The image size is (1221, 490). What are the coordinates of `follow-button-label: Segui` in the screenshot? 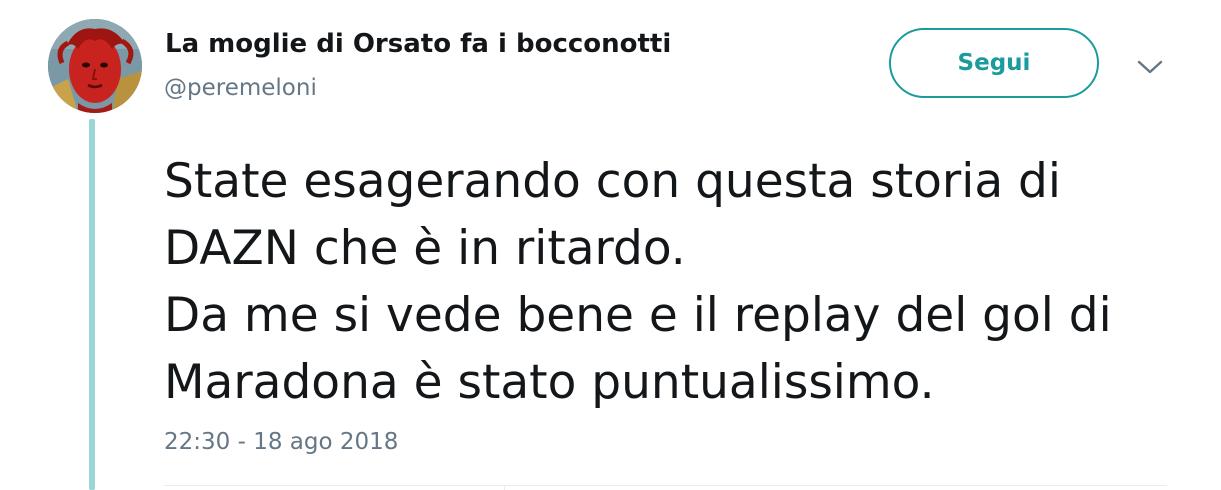 It's located at (994, 63).